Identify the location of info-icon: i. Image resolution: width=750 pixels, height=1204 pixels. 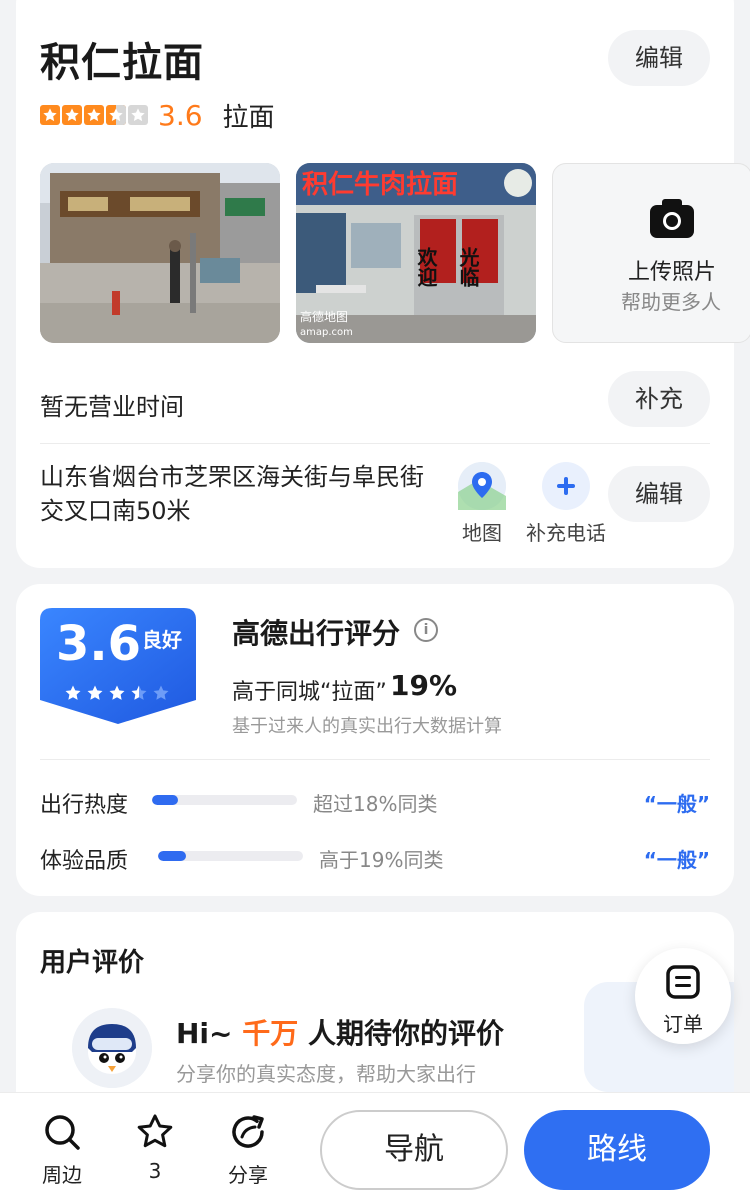
(426, 630).